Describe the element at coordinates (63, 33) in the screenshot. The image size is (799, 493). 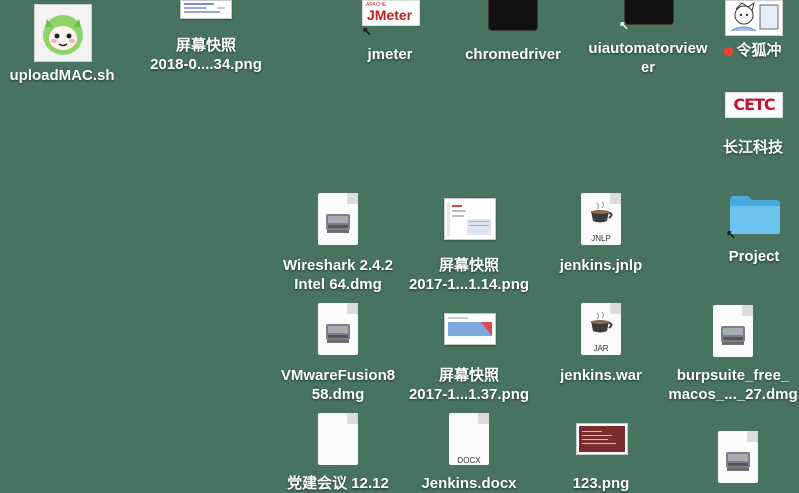
I see `shell-script-icon` at that location.